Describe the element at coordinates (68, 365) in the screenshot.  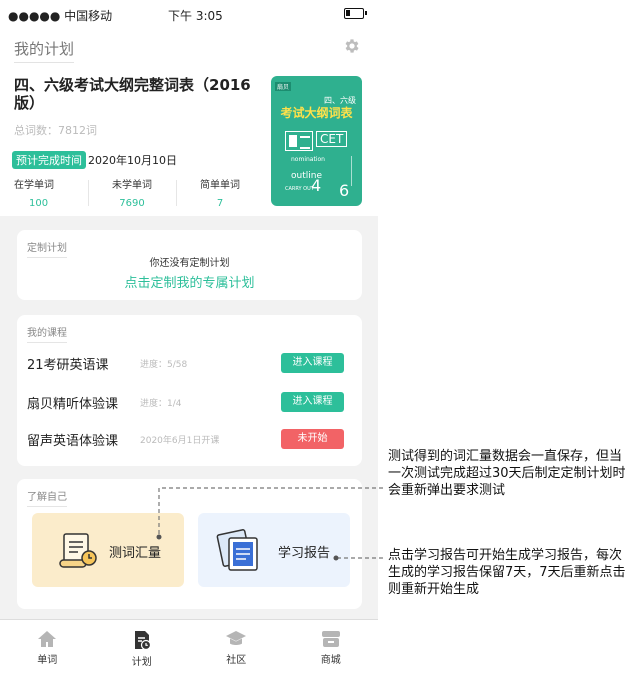
I see `course-name: 21考研英语课` at that location.